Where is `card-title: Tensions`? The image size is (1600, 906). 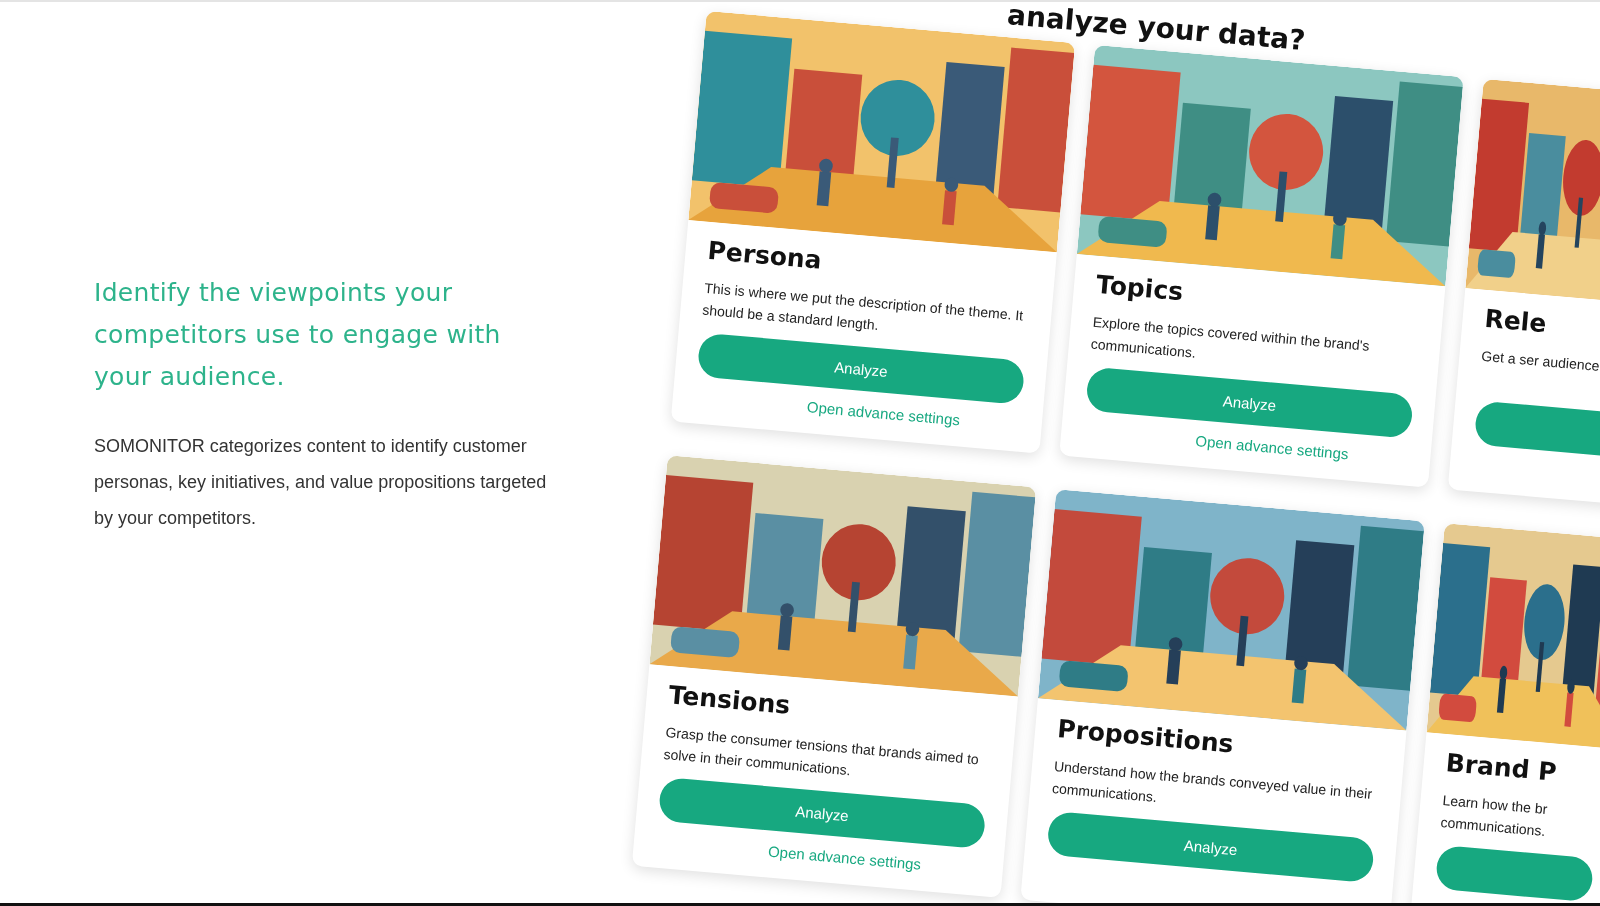
card-title: Tensions is located at coordinates (730, 701).